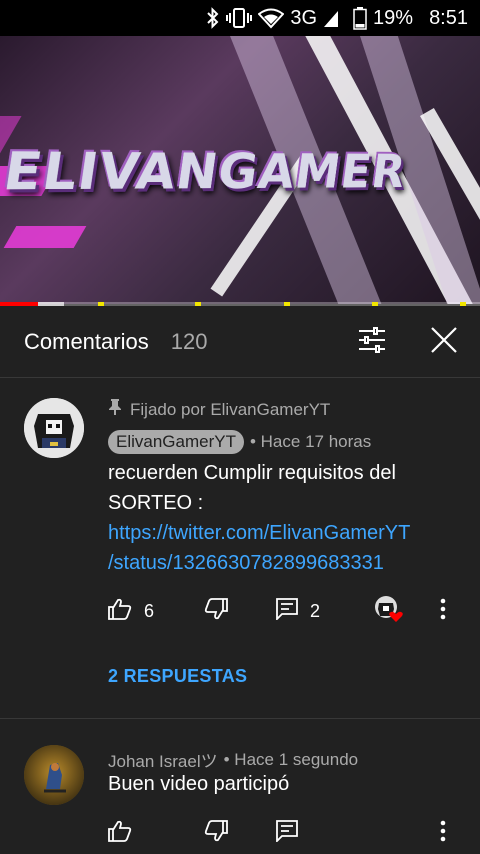 The width and height of the screenshot is (480, 854). I want to click on pin-icon, so click(115, 409).